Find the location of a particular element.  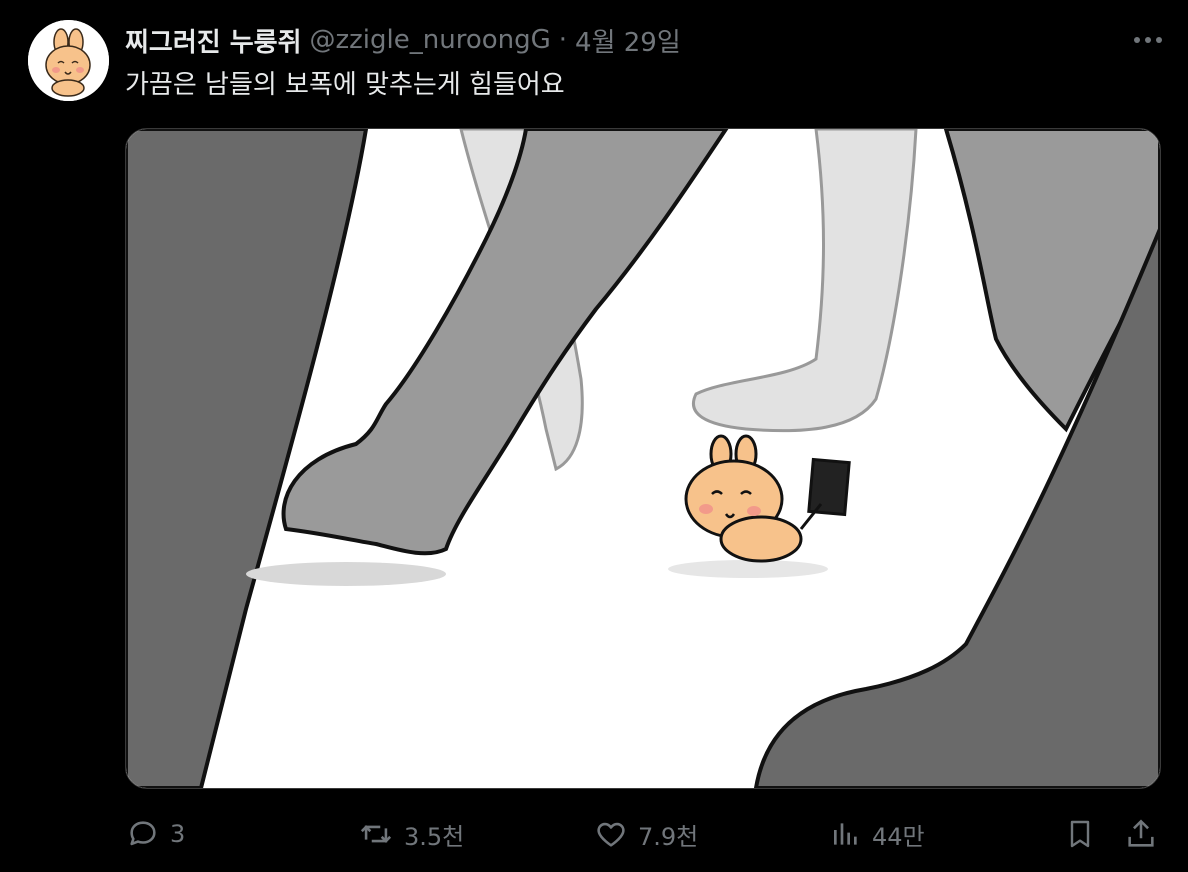

retweet-button: 3.5천 is located at coordinates (411, 834).